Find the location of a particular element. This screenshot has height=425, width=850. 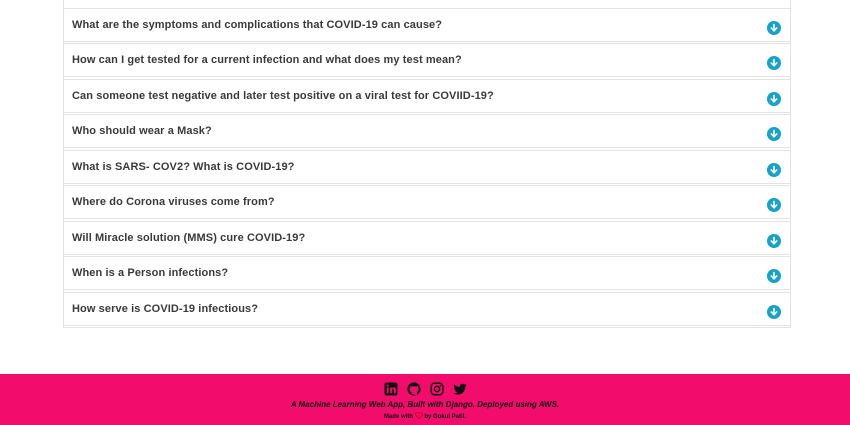

instagram-icon is located at coordinates (436, 389).